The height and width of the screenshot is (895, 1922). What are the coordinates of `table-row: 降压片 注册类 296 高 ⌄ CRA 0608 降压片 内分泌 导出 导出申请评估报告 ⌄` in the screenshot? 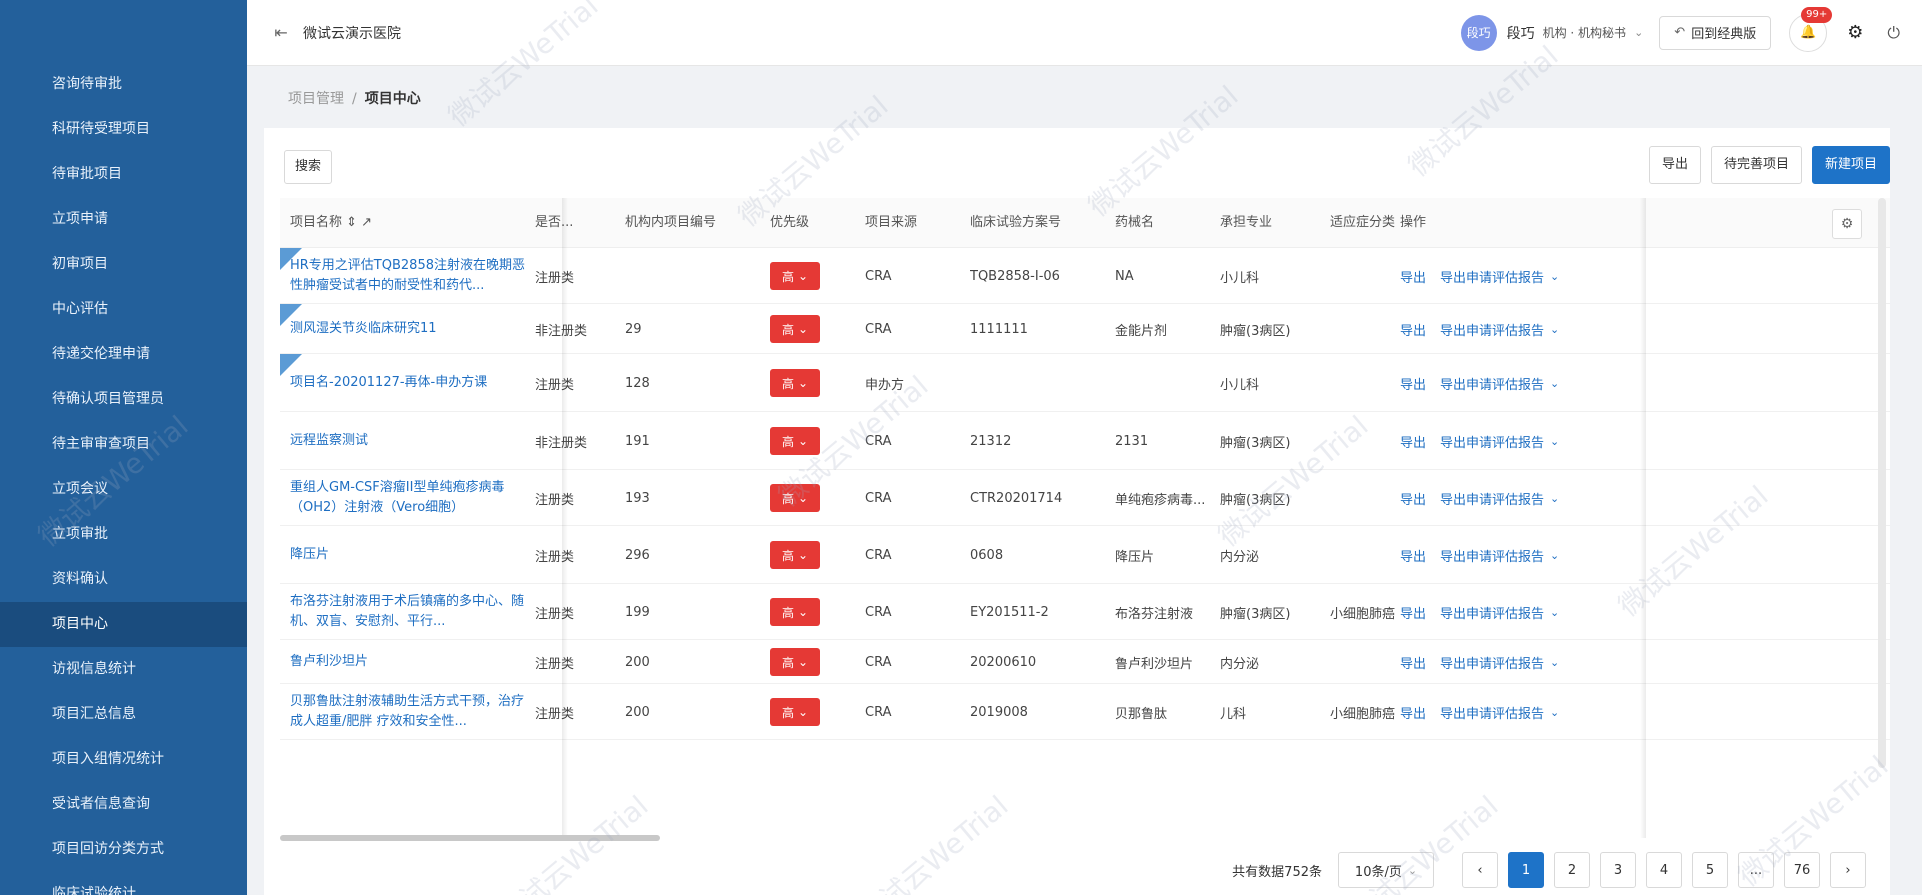 It's located at (1085, 555).